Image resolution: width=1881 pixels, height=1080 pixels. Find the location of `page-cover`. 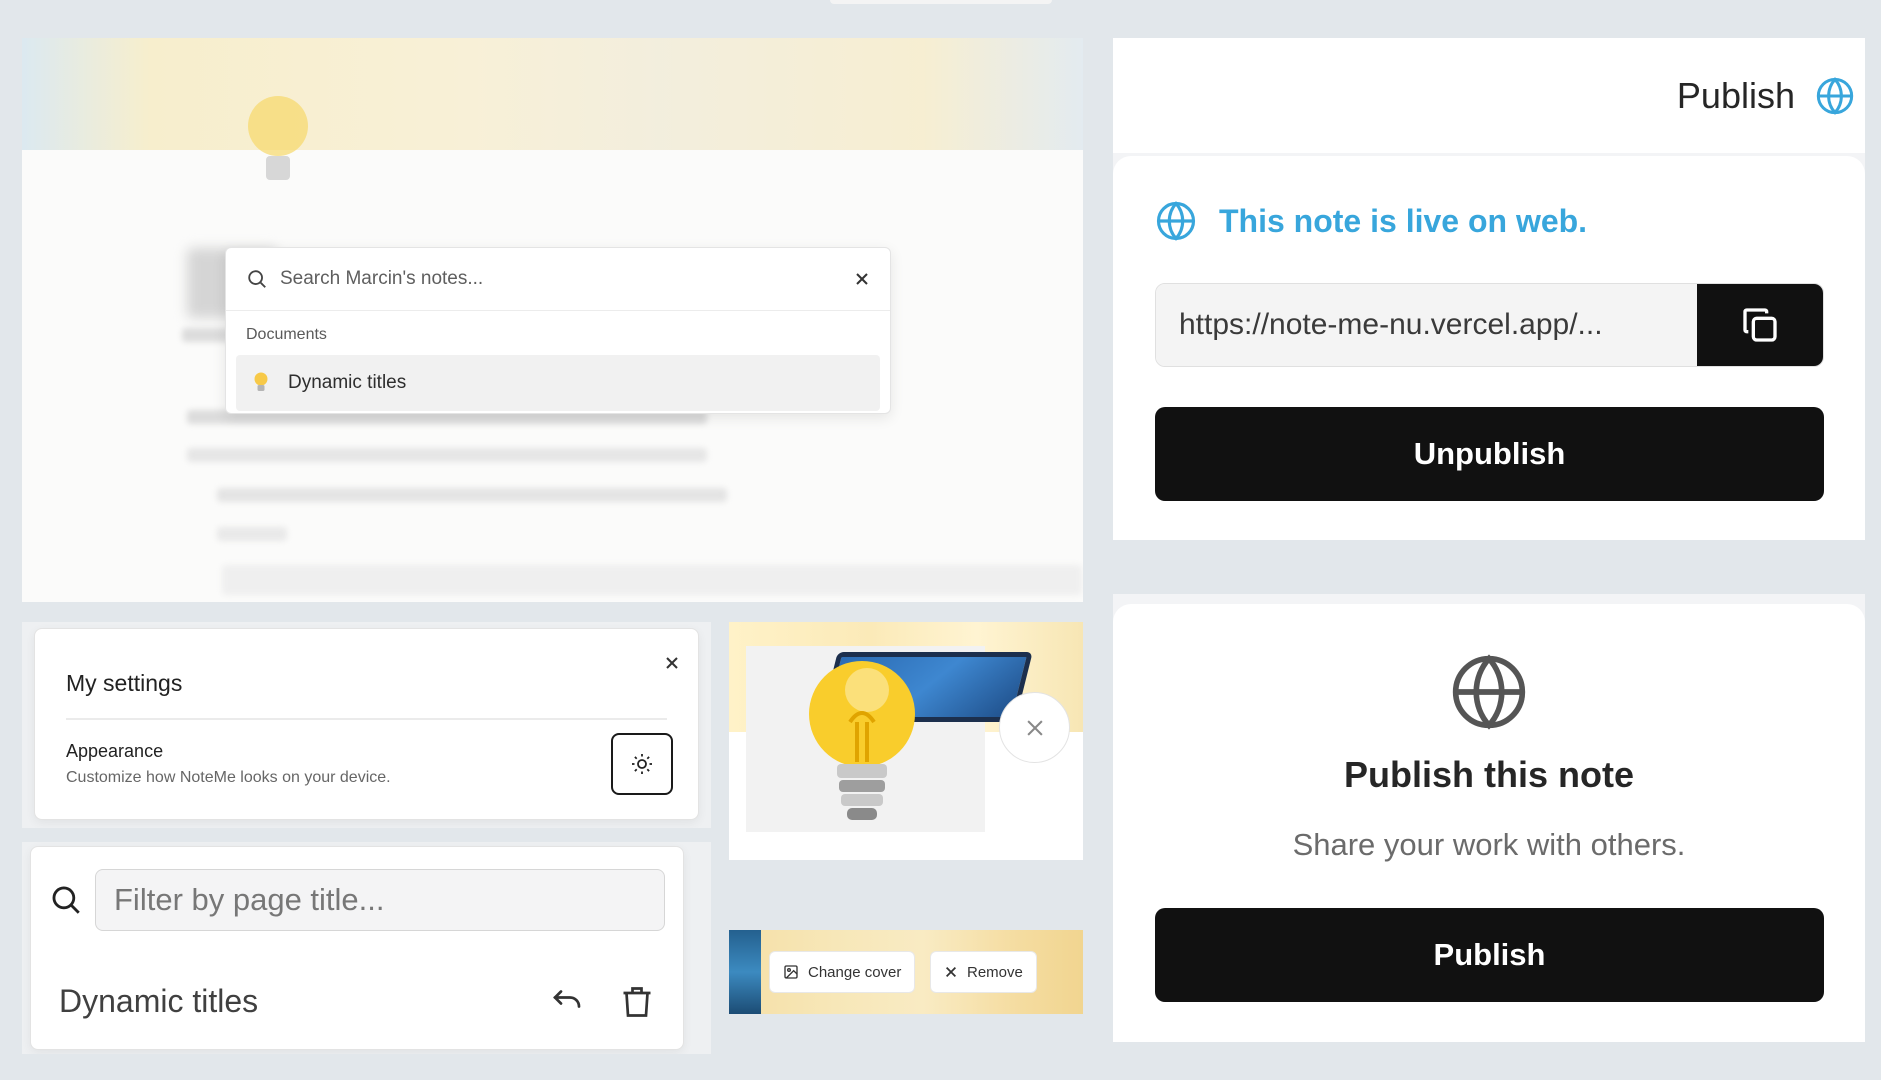

page-cover is located at coordinates (552, 94).